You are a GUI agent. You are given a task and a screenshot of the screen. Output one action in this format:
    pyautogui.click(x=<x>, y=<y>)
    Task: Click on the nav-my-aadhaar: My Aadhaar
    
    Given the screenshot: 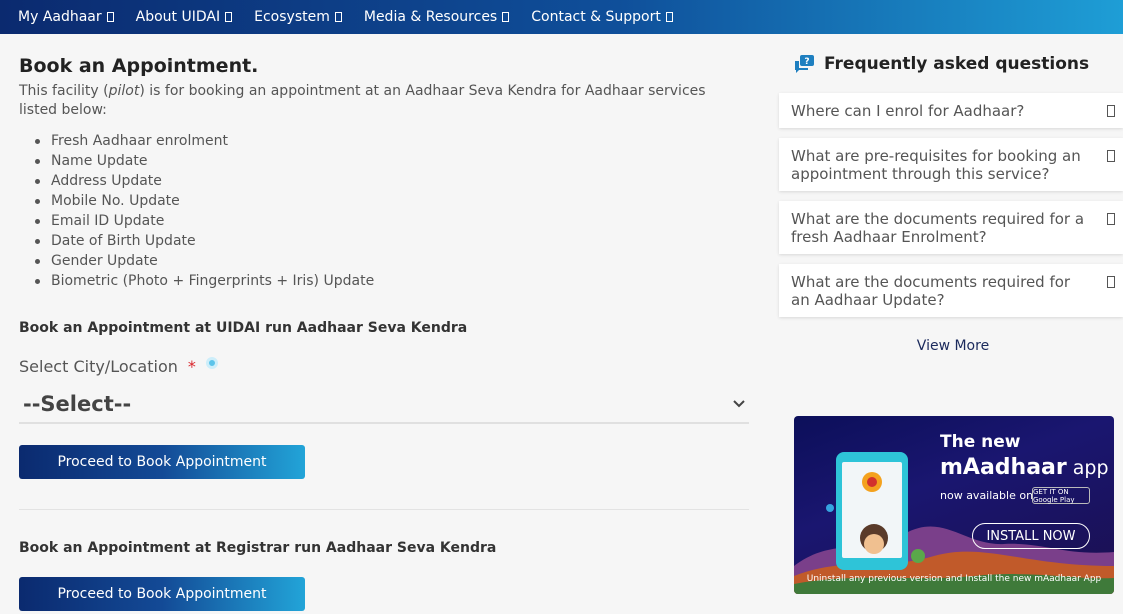 What is the action you would take?
    pyautogui.click(x=66, y=17)
    